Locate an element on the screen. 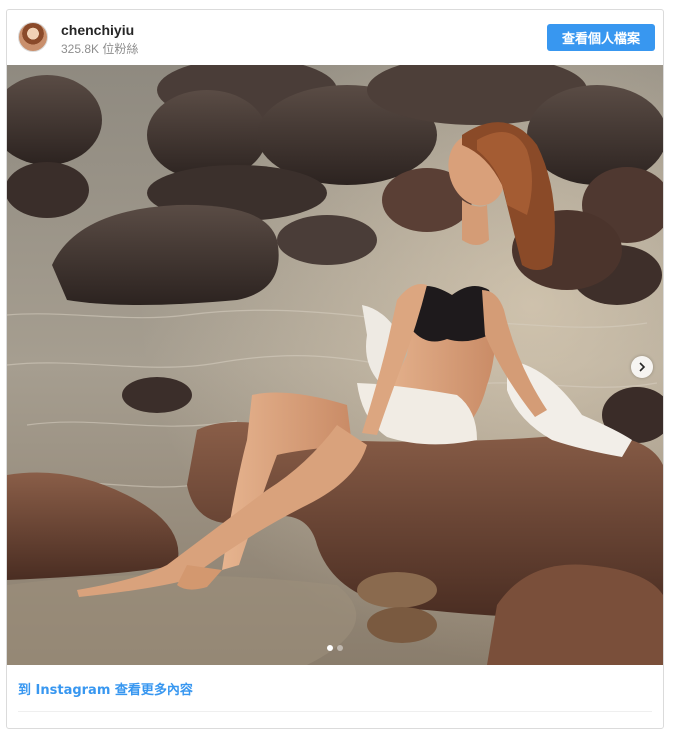 This screenshot has width=680, height=729. carousel-next-button is located at coordinates (642, 367).